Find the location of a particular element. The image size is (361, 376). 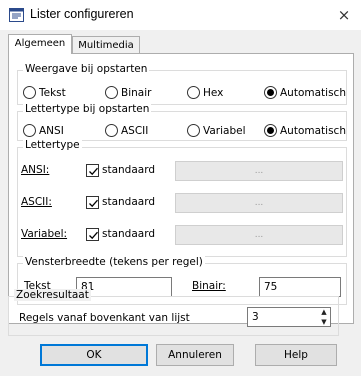

radio-font-auto: Automatisch is located at coordinates (305, 130).